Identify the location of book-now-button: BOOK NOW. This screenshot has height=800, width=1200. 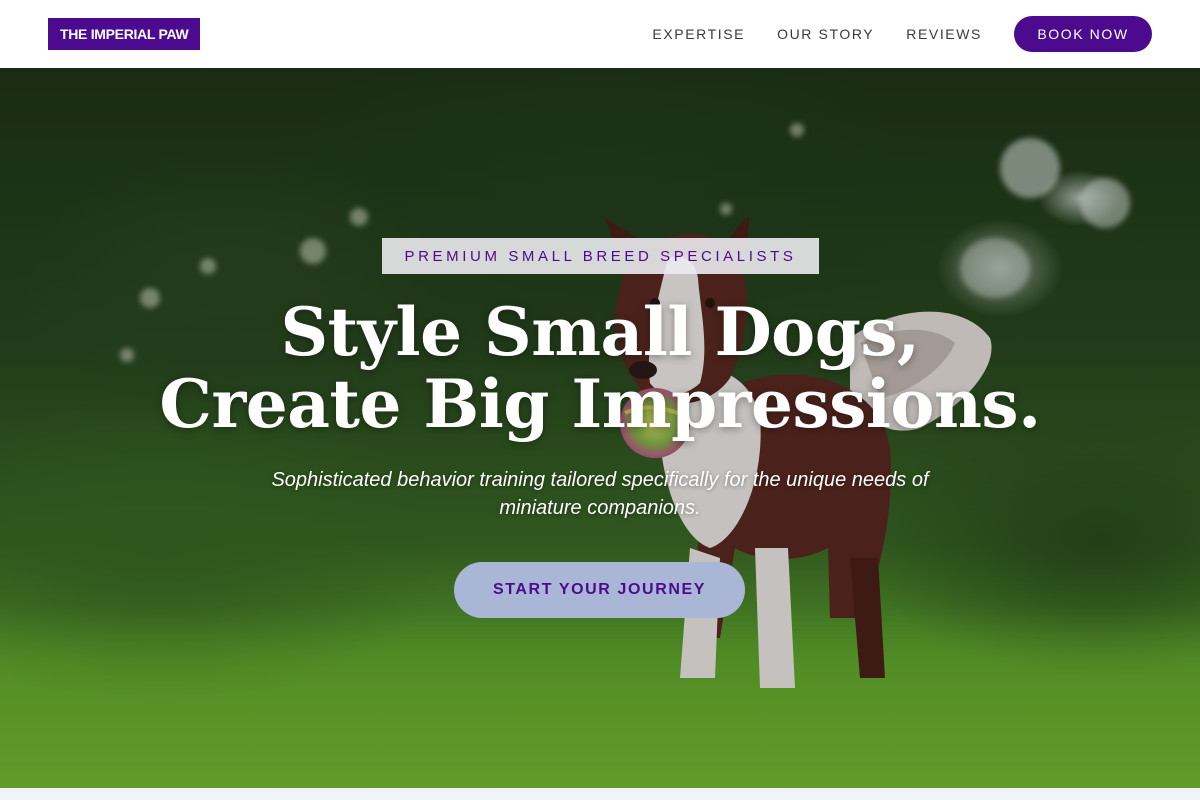
(1083, 34).